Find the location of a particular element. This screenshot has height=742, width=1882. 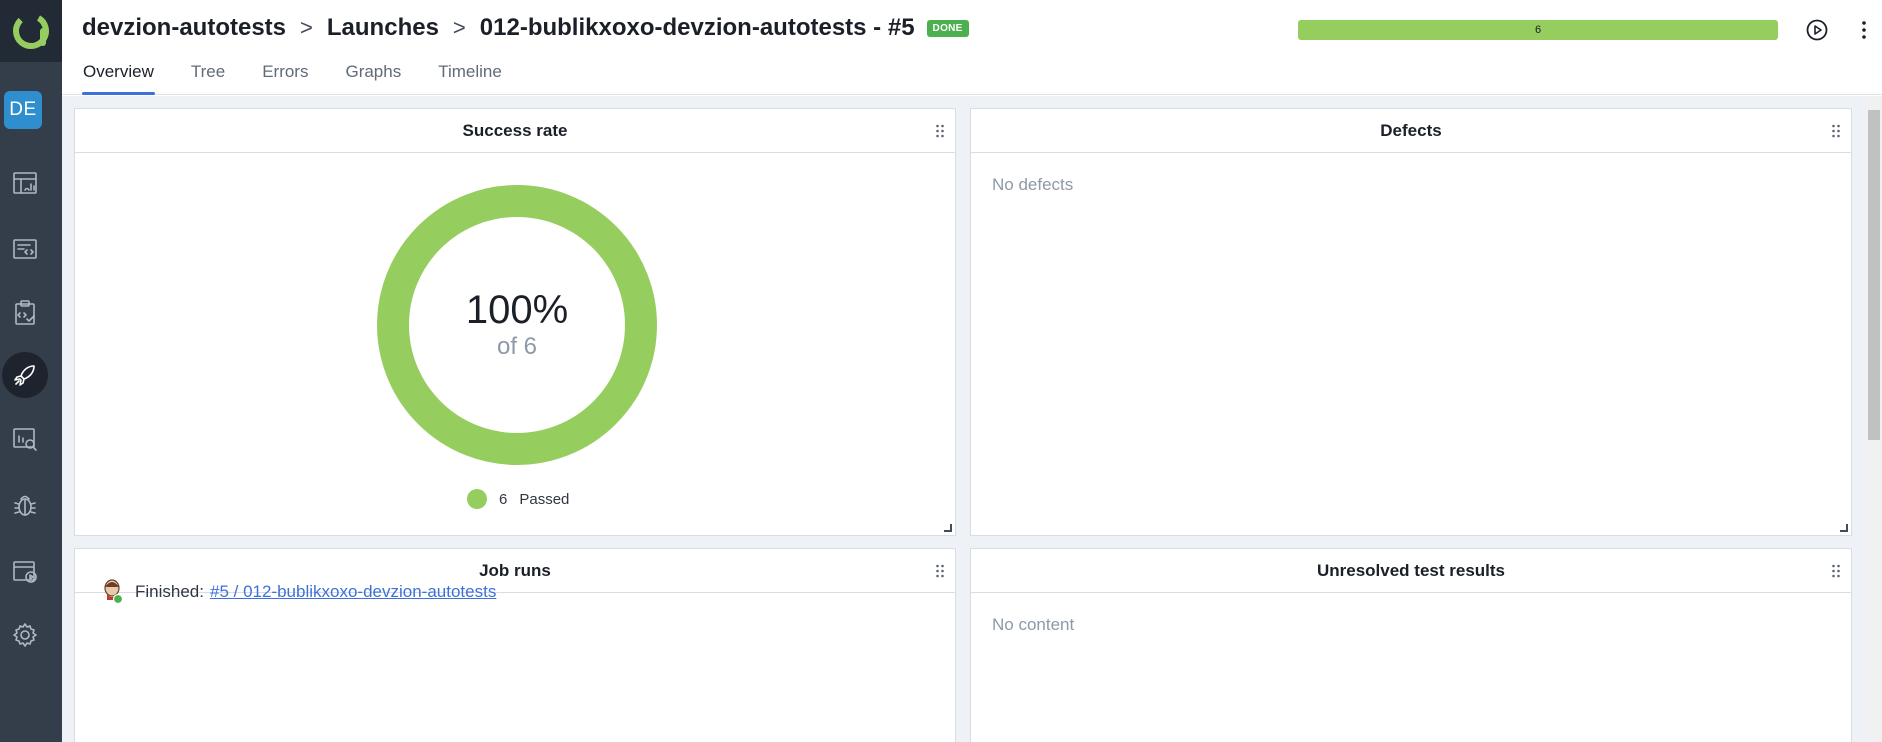

legend-passed-swatch is located at coordinates (477, 499).